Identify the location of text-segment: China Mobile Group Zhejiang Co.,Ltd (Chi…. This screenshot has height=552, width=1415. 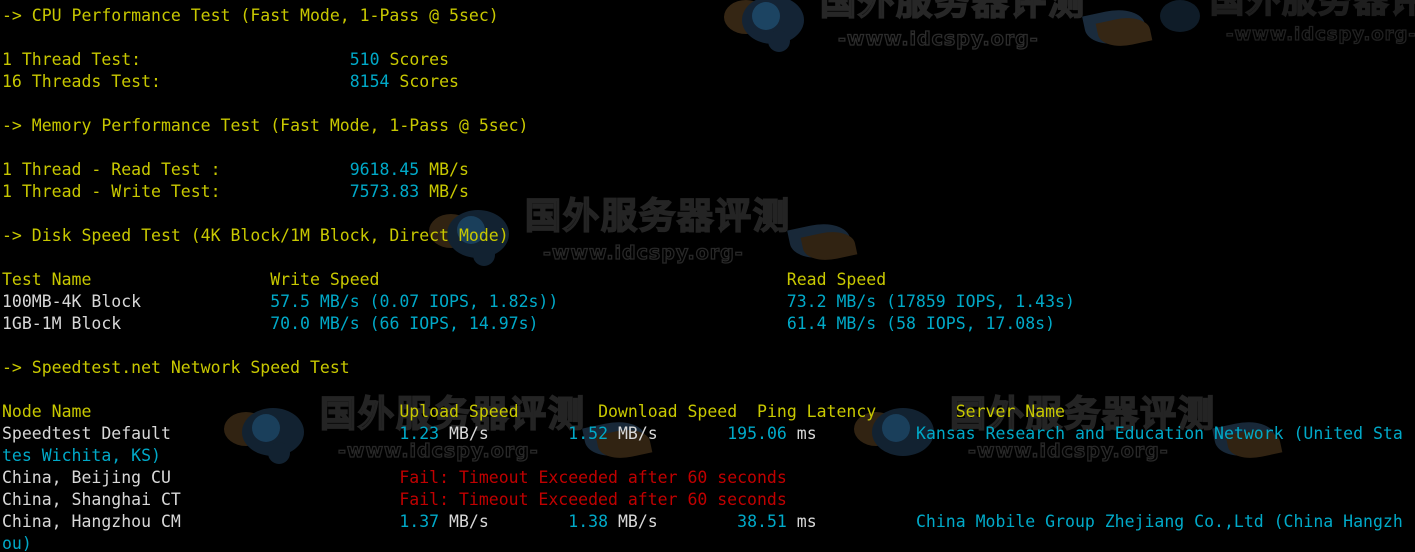
(1159, 521).